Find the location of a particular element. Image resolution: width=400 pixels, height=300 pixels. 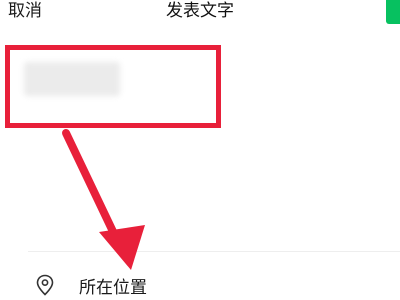

publish-button is located at coordinates (393, 12).